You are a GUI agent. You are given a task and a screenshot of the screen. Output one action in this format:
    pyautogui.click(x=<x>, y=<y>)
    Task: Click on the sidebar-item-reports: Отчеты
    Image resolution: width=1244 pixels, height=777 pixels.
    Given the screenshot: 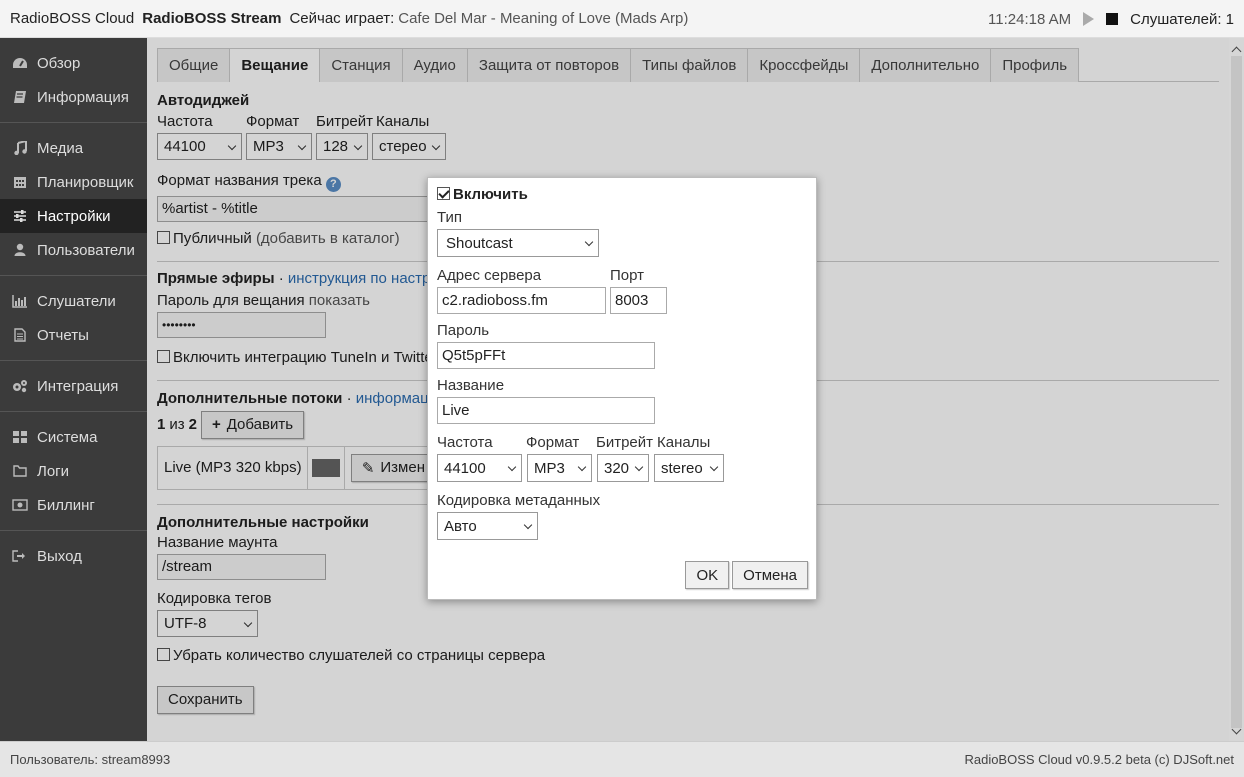 What is the action you would take?
    pyautogui.click(x=73, y=335)
    